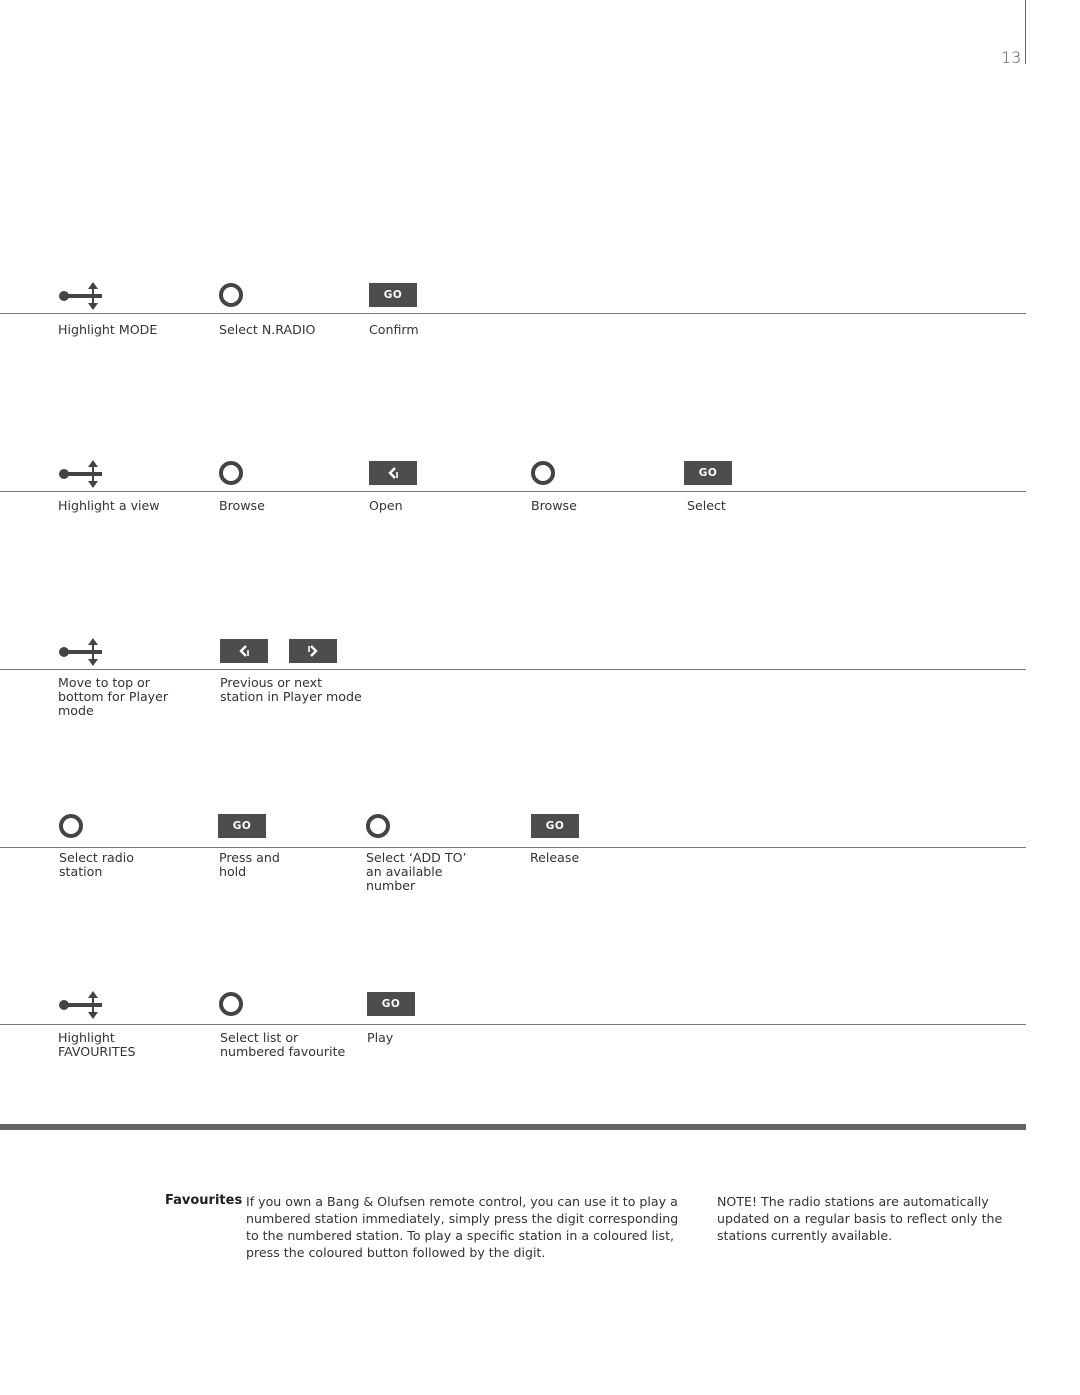 The image size is (1080, 1395). Describe the element at coordinates (249, 864) in the screenshot. I see `step-label: Press and hold` at that location.